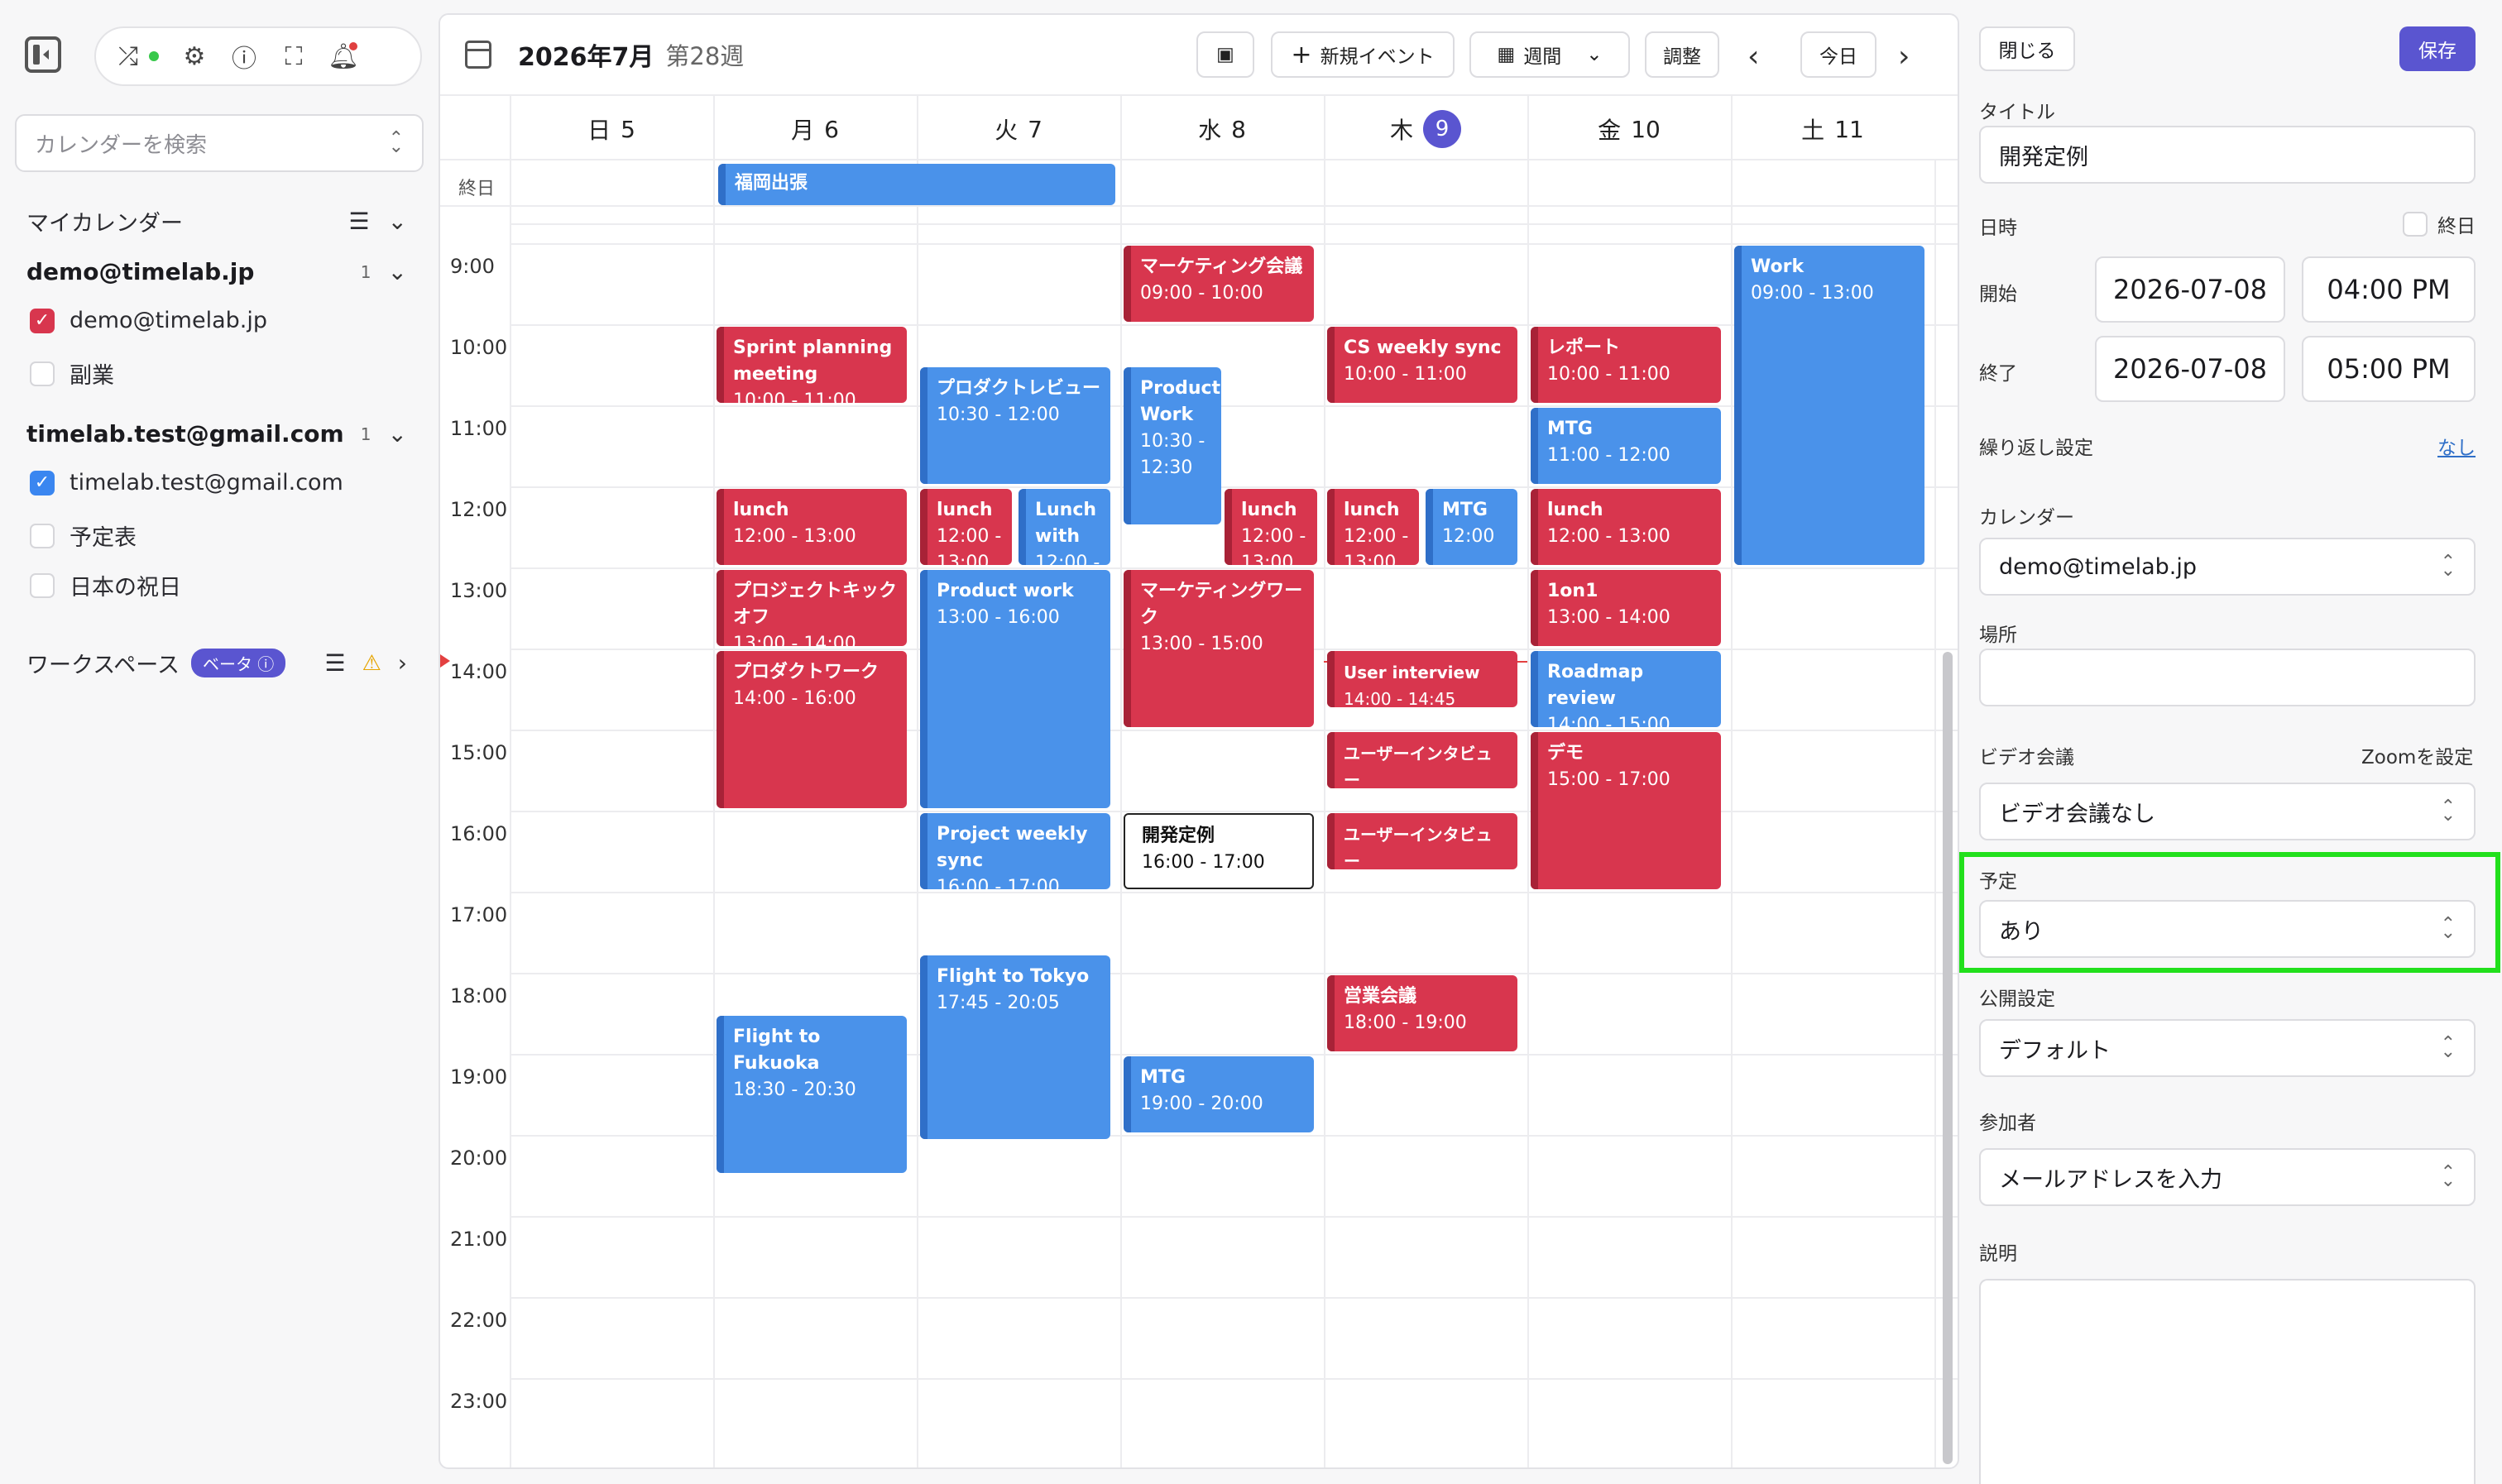 The width and height of the screenshot is (2502, 1484). I want to click on day-divider, so click(1528, 127).